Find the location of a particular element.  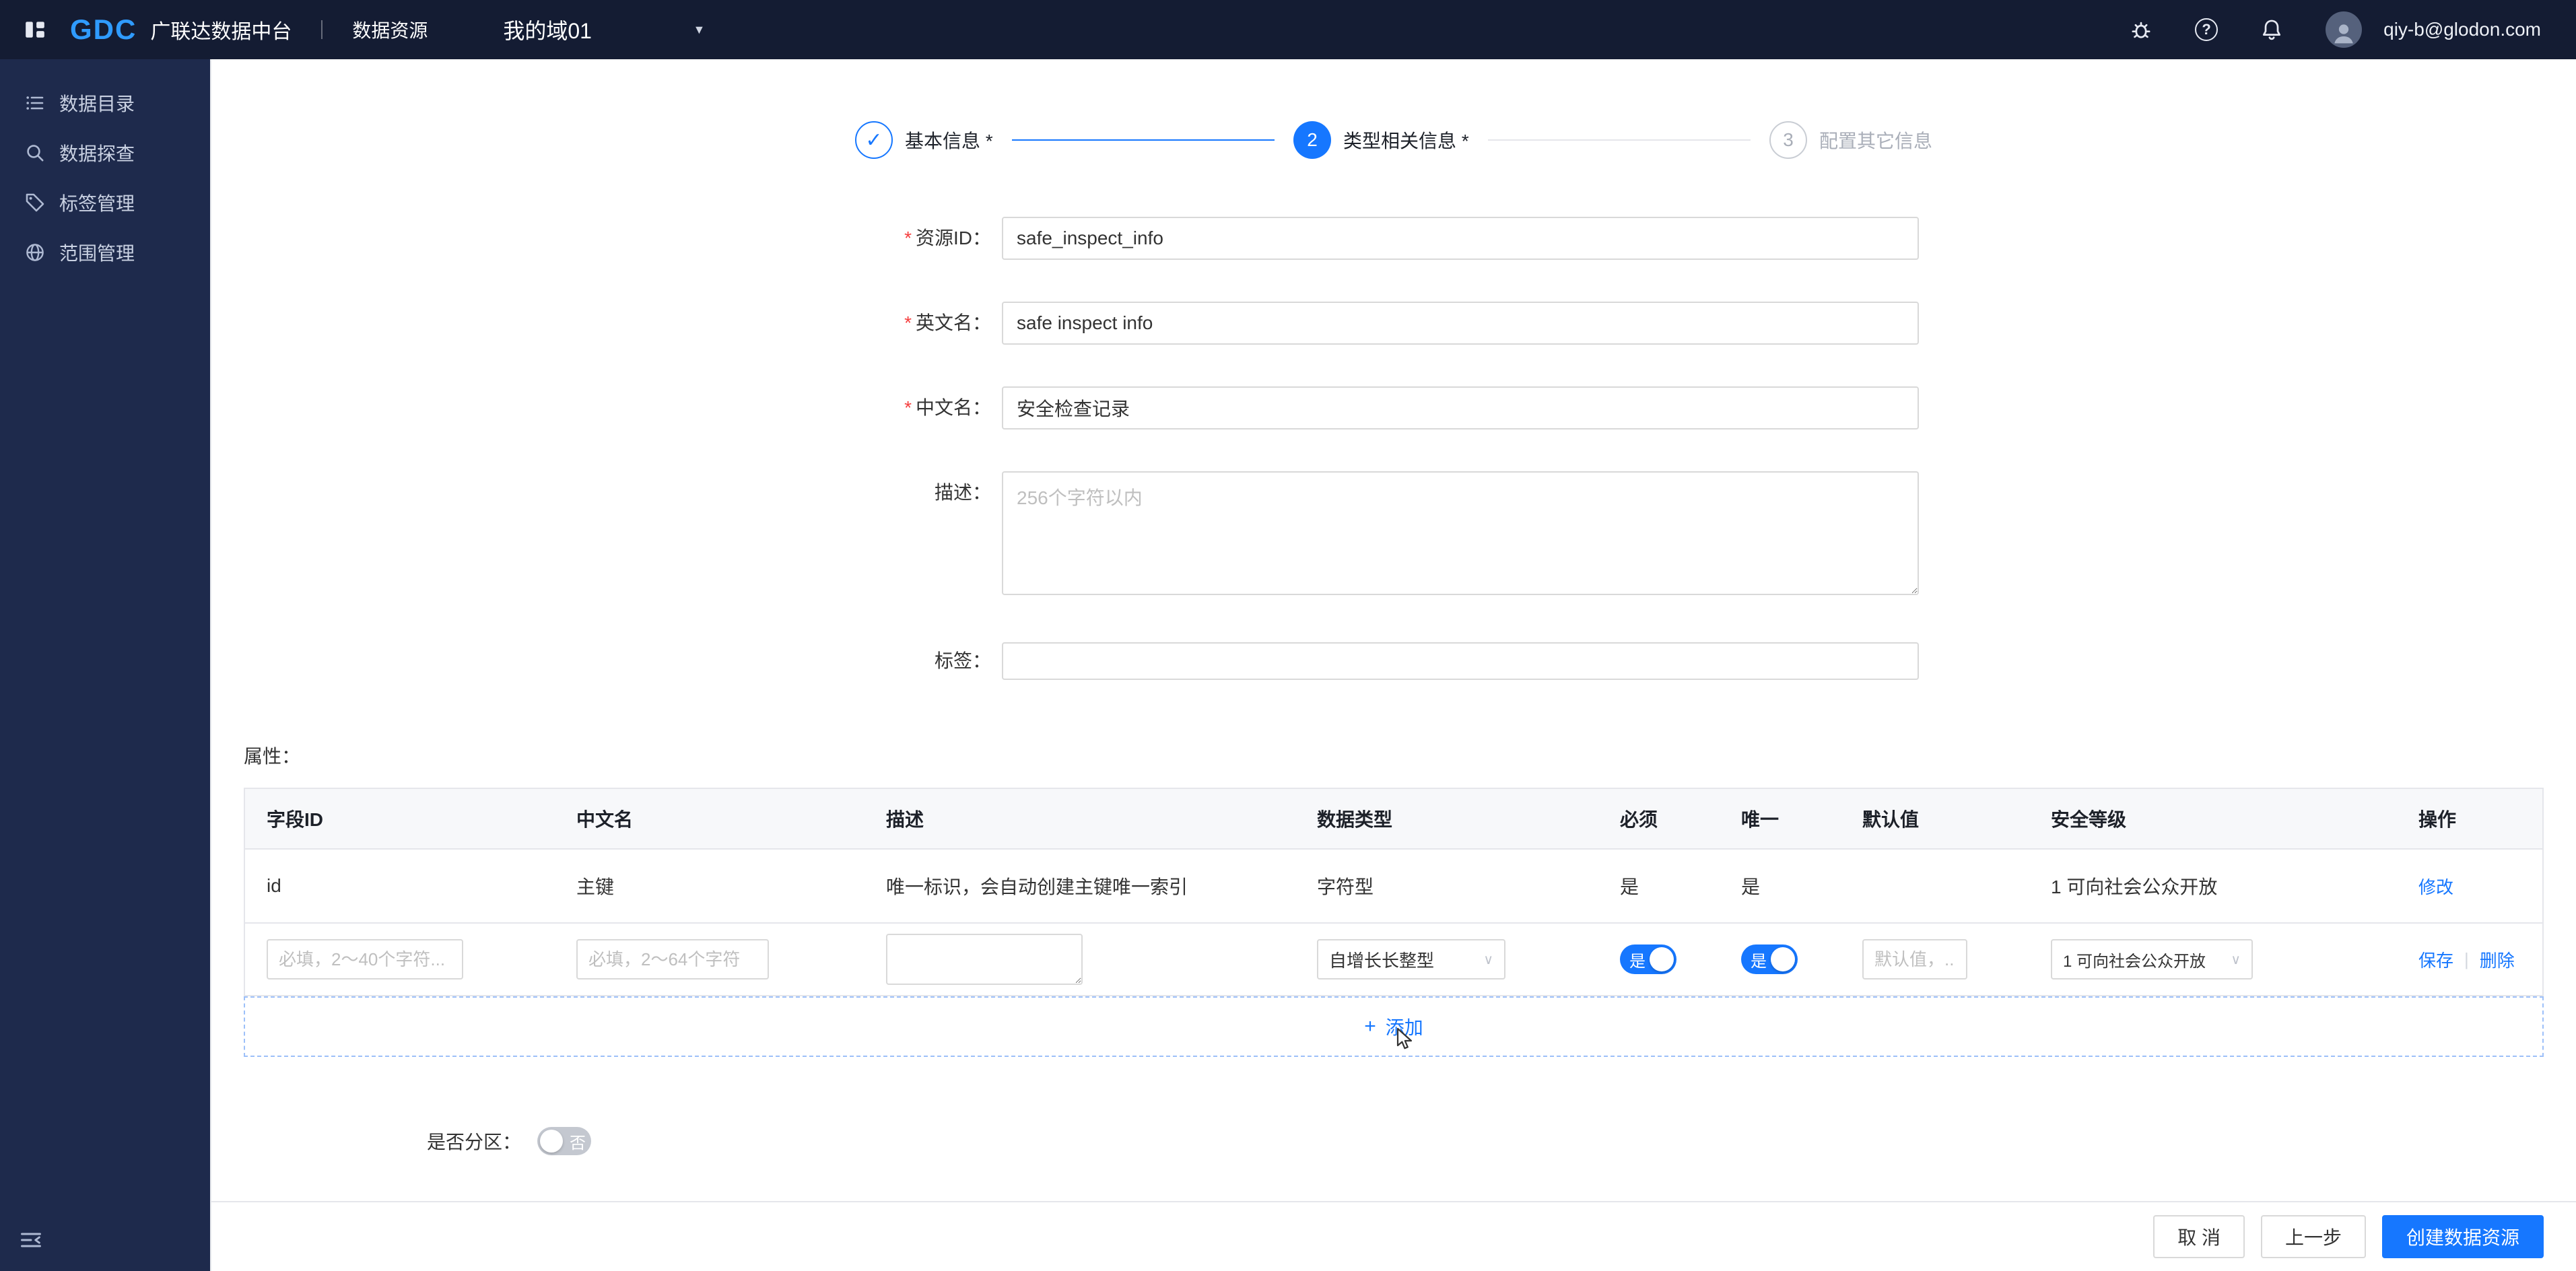

create-resource-button: 创建数据资源 is located at coordinates (2462, 1236).